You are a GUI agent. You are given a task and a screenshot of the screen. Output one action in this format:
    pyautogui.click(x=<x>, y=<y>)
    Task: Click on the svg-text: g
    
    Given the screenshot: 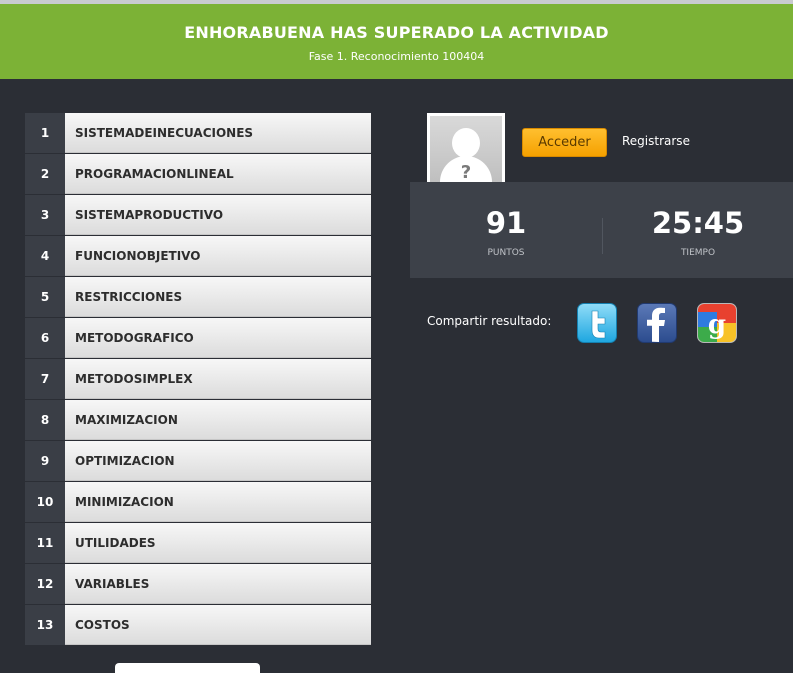 What is the action you would take?
    pyautogui.click(x=717, y=325)
    